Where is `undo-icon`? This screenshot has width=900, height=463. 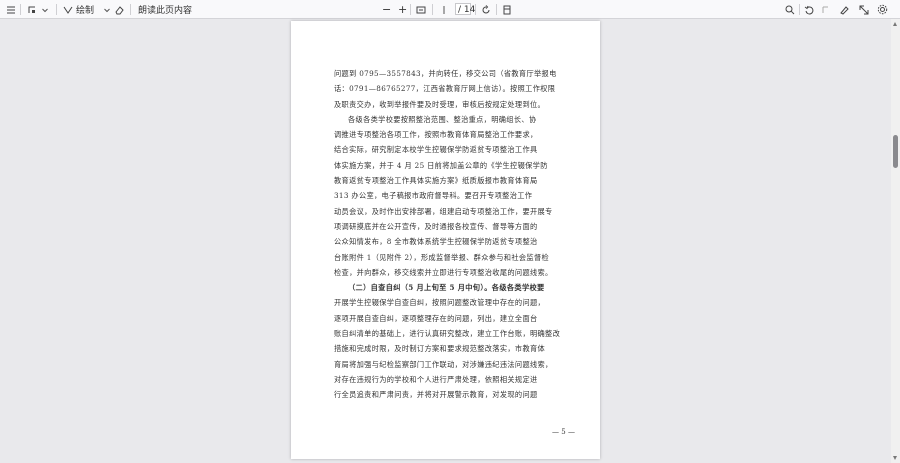 undo-icon is located at coordinates (809, 9).